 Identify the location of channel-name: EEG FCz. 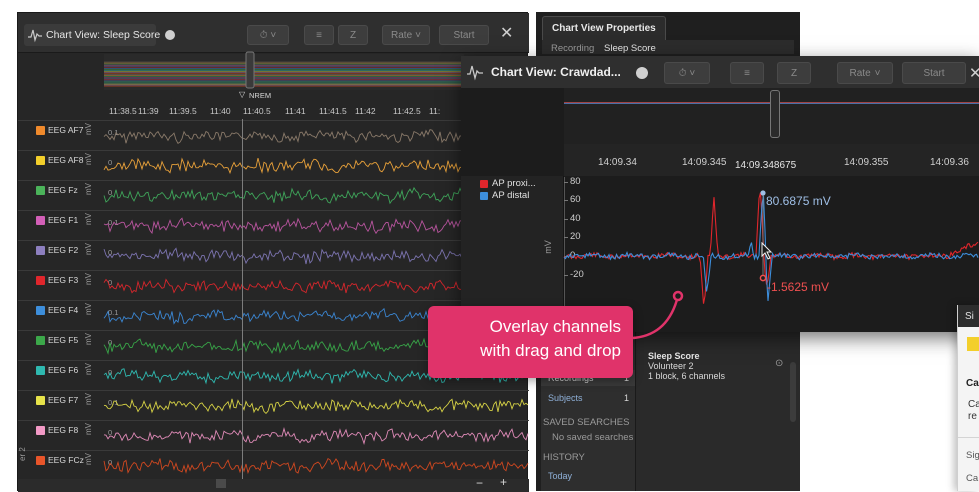
(66, 460).